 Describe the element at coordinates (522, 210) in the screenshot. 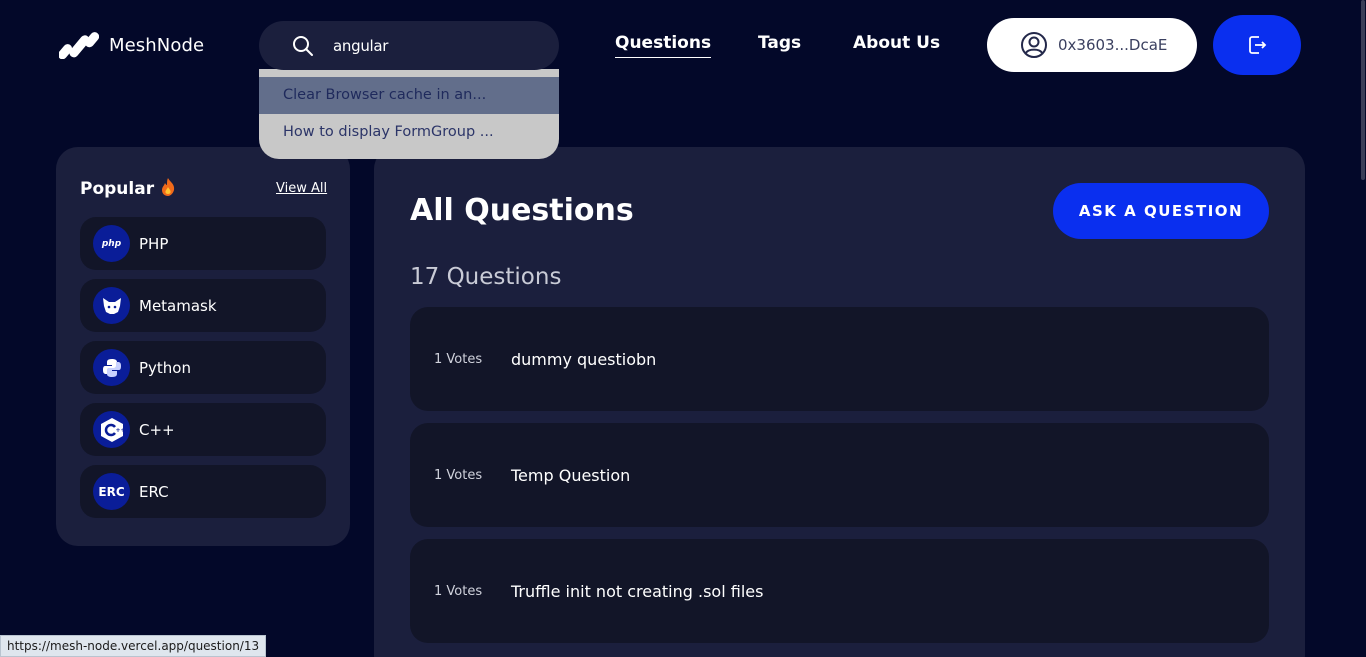

I see `page-title: All Questions` at that location.